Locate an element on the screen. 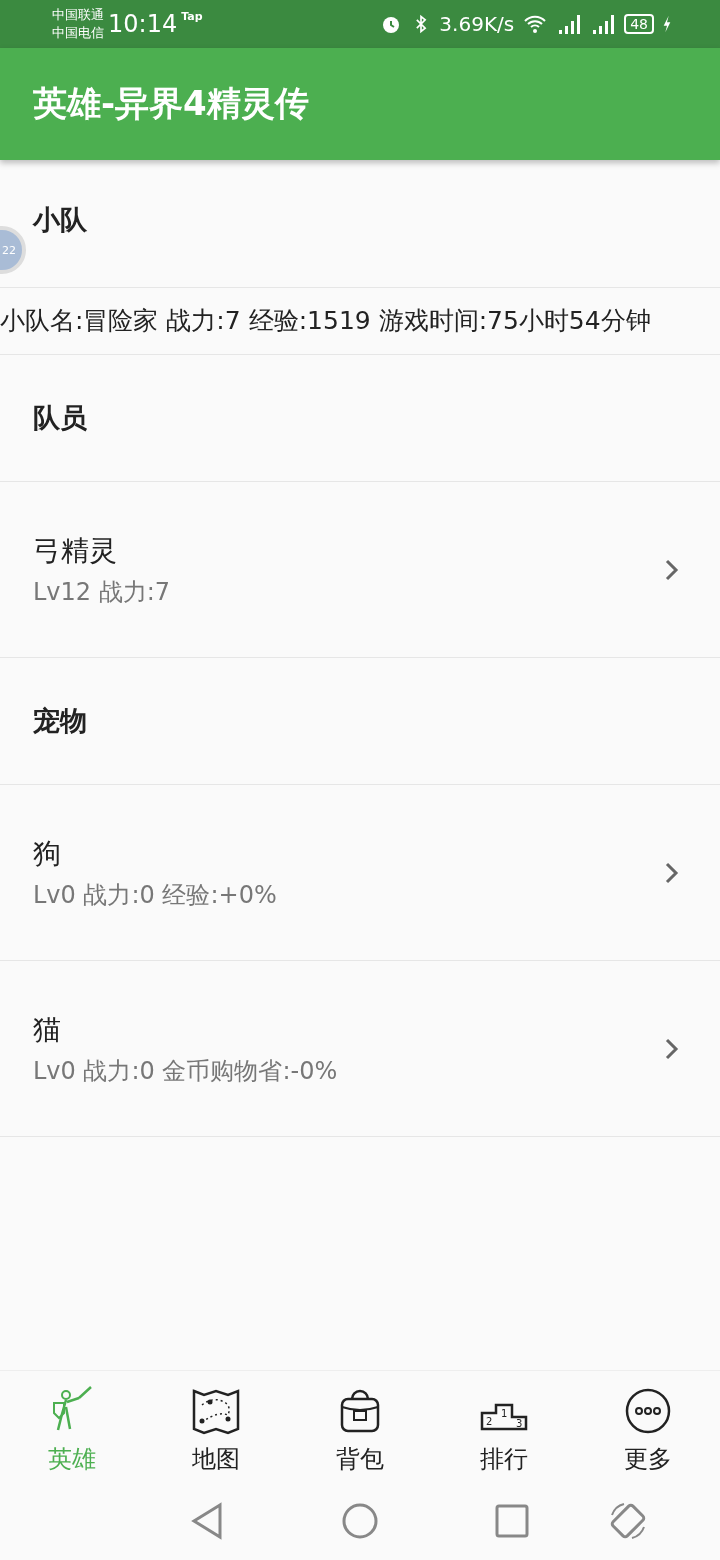 This screenshot has width=720, height=1560. section-heading: 队员 is located at coordinates (60, 418).